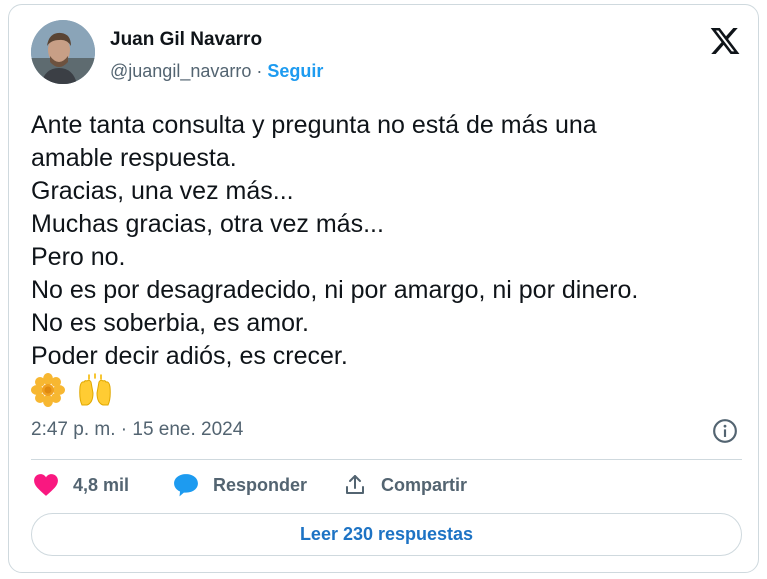  What do you see at coordinates (424, 484) in the screenshot?
I see `share-label: Compartir` at bounding box center [424, 484].